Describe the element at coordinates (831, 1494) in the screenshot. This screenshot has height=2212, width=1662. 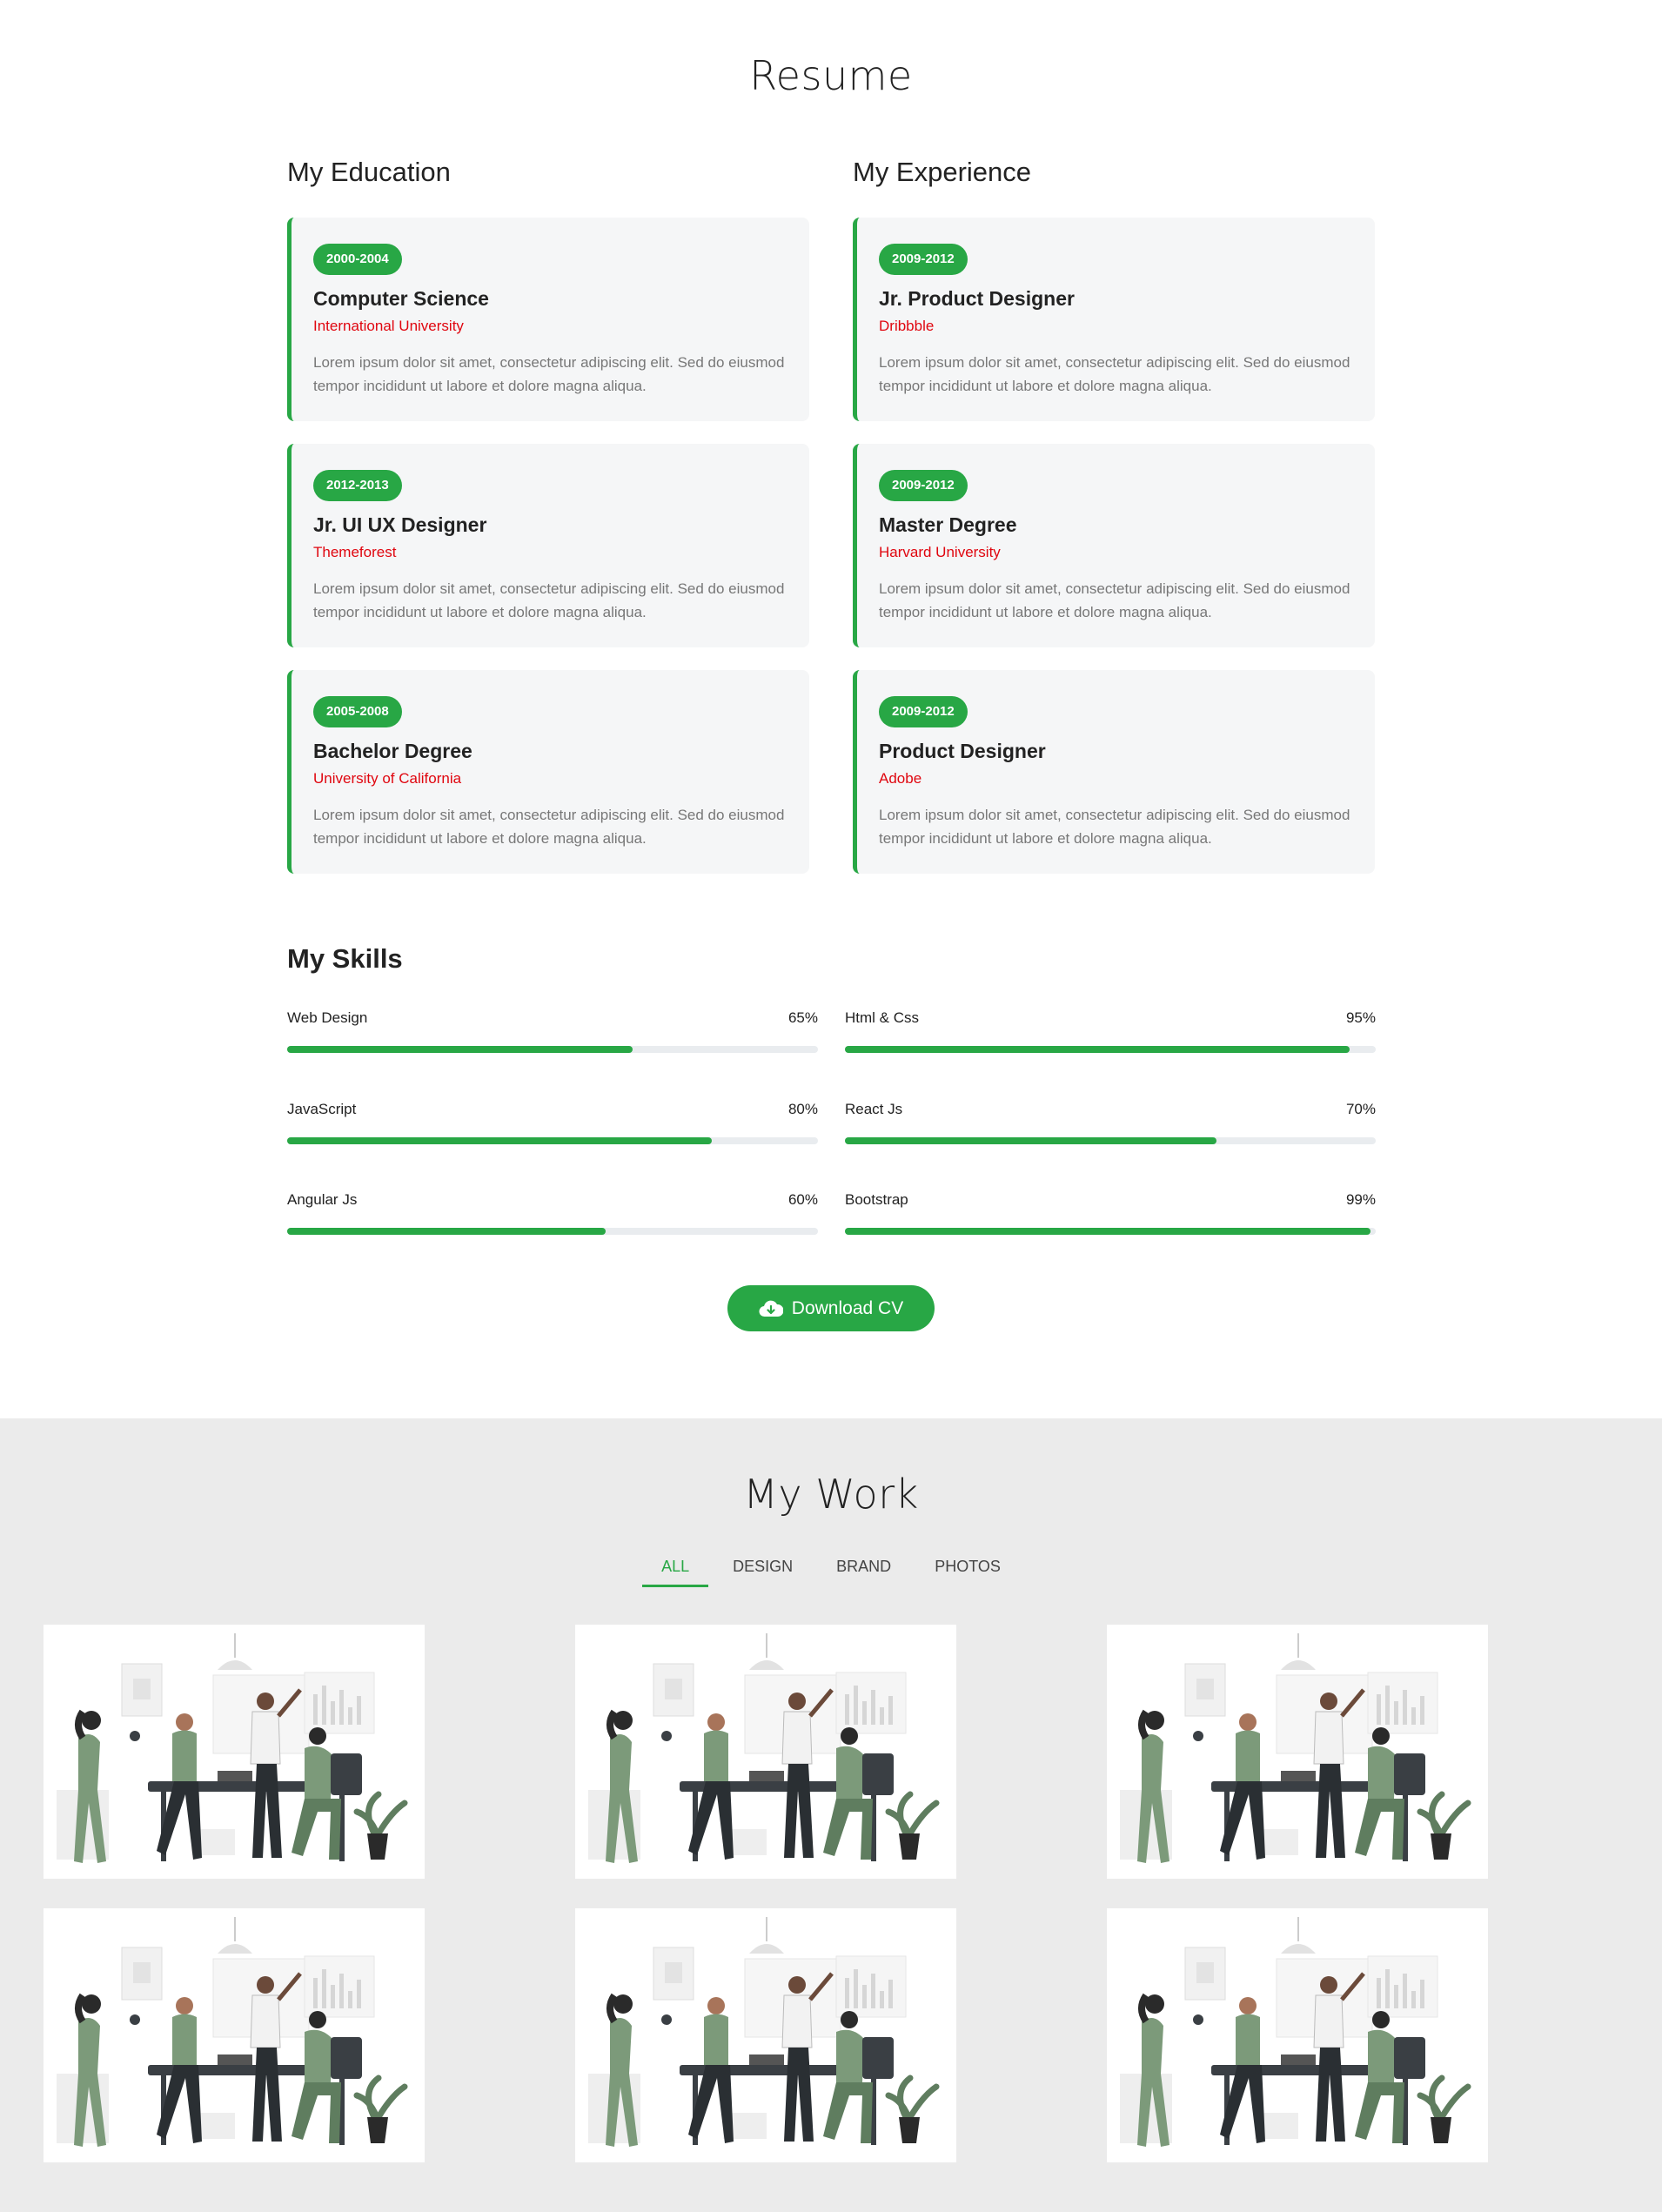
I see `work-title: My Work` at that location.